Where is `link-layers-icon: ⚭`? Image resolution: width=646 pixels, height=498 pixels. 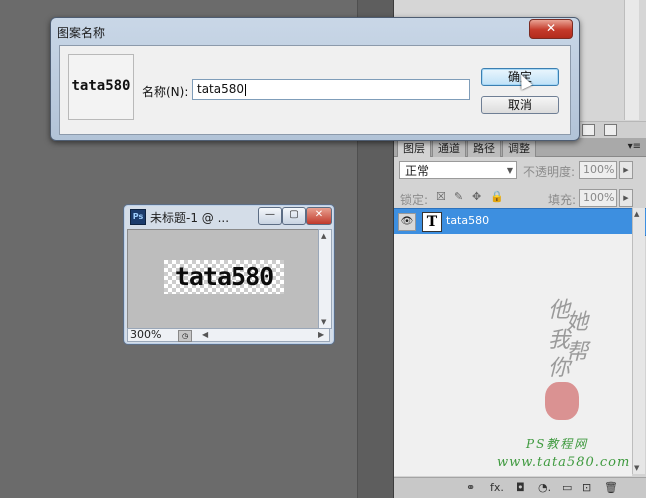 link-layers-icon: ⚭ is located at coordinates (470, 487).